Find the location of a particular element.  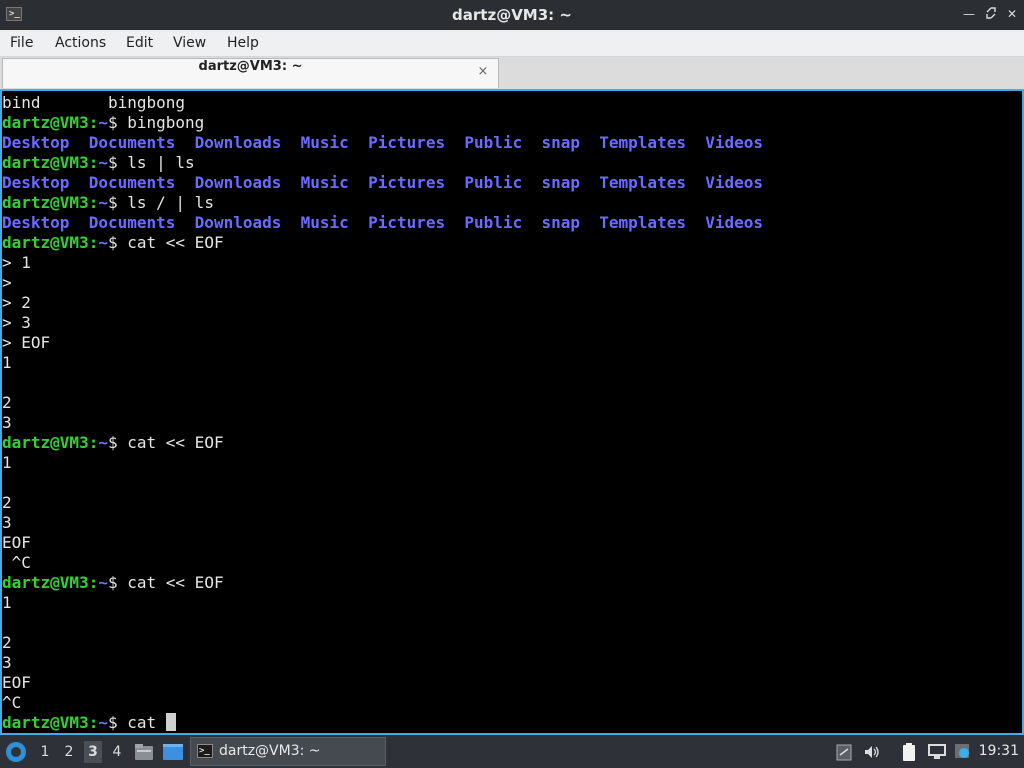

terminal-text: $ cat << EOF is located at coordinates (165, 442).